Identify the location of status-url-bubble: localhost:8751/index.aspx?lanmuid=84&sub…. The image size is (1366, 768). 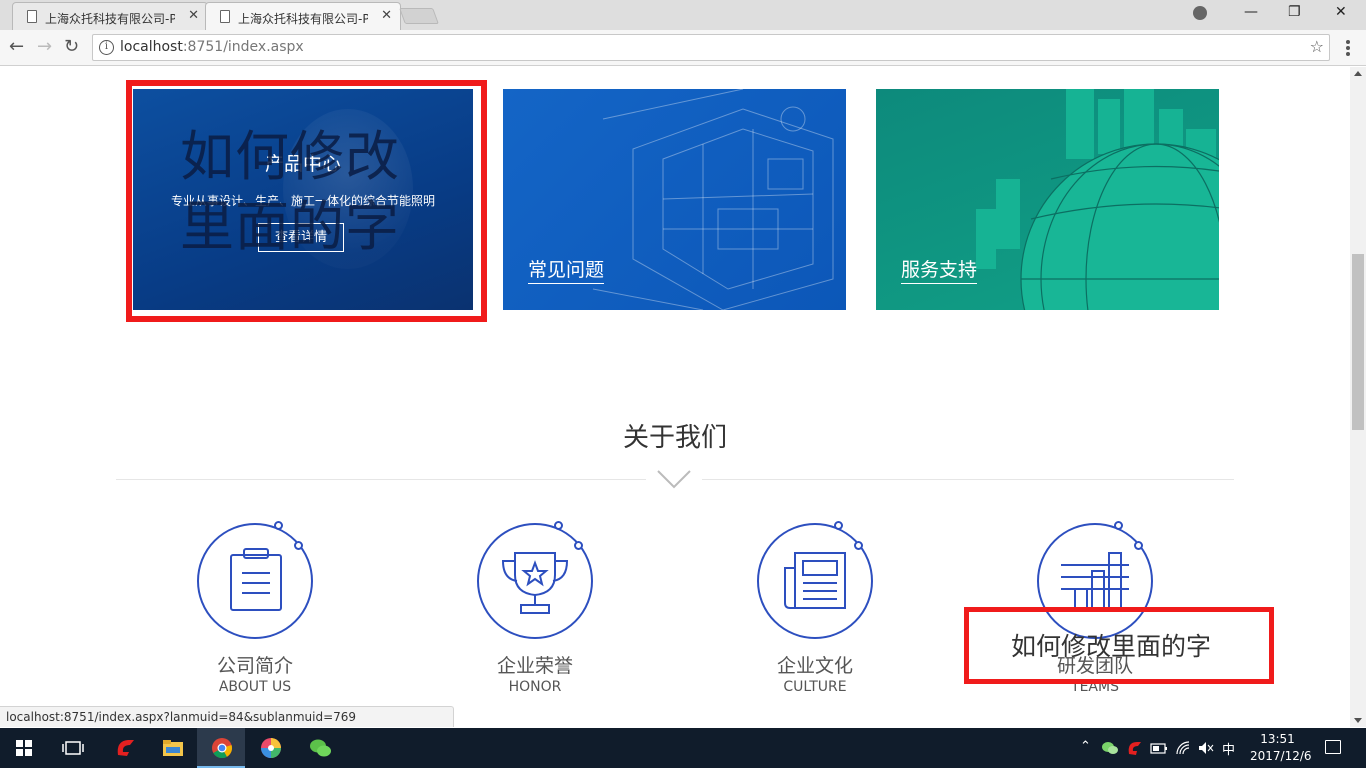
(227, 716).